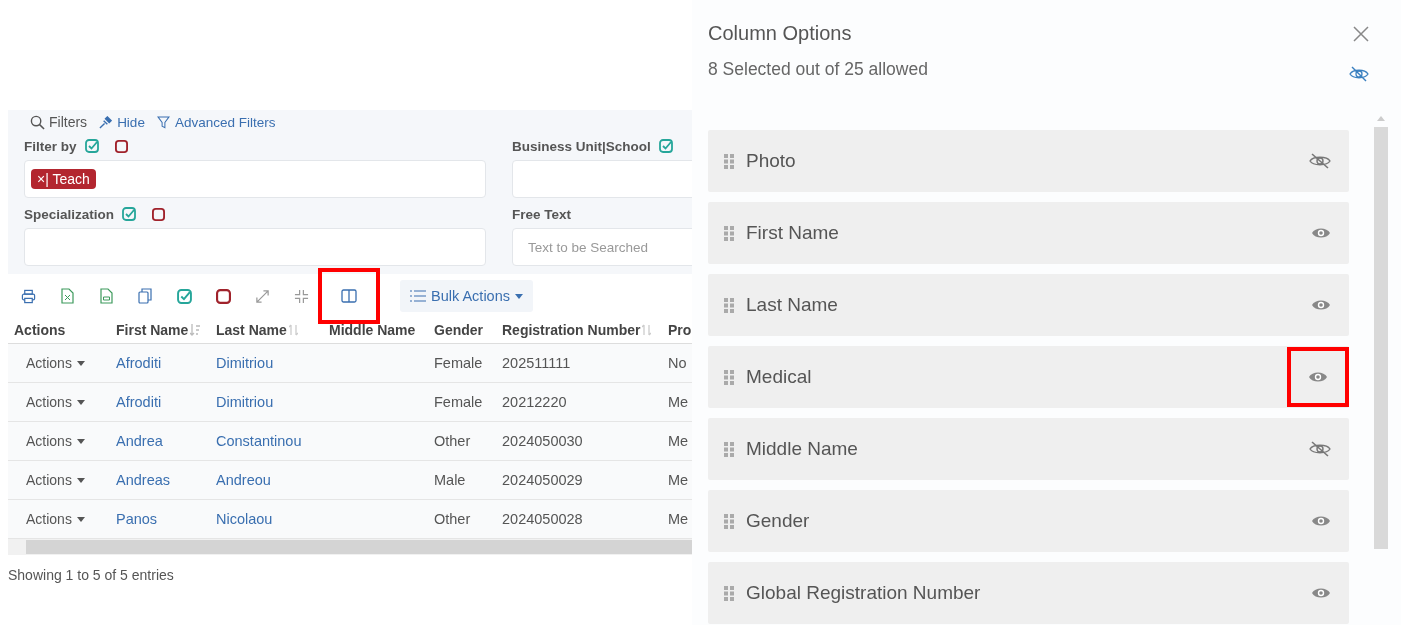 This screenshot has width=1401, height=625. Describe the element at coordinates (63, 179) in the screenshot. I see `filter-tag: ×| Teach` at that location.